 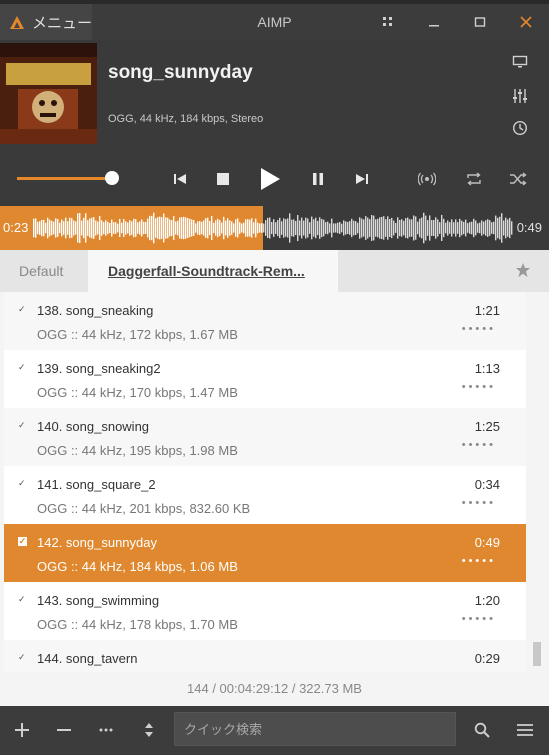 What do you see at coordinates (65, 178) in the screenshot?
I see `volume-slider-track` at bounding box center [65, 178].